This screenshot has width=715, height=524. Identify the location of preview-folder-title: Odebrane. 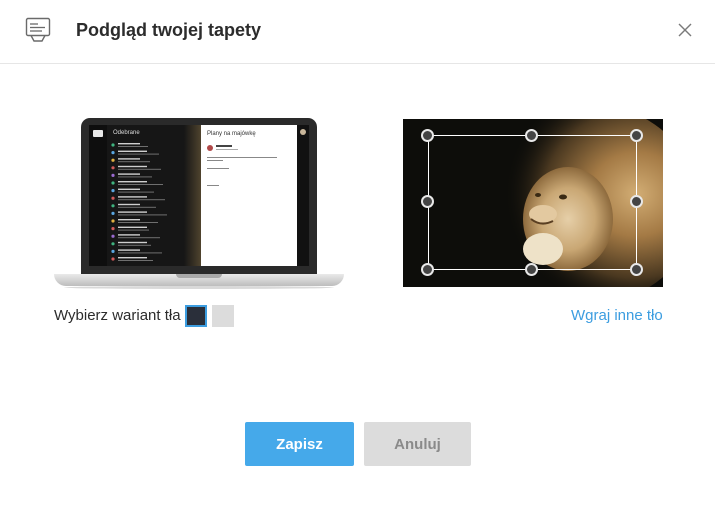
(126, 133).